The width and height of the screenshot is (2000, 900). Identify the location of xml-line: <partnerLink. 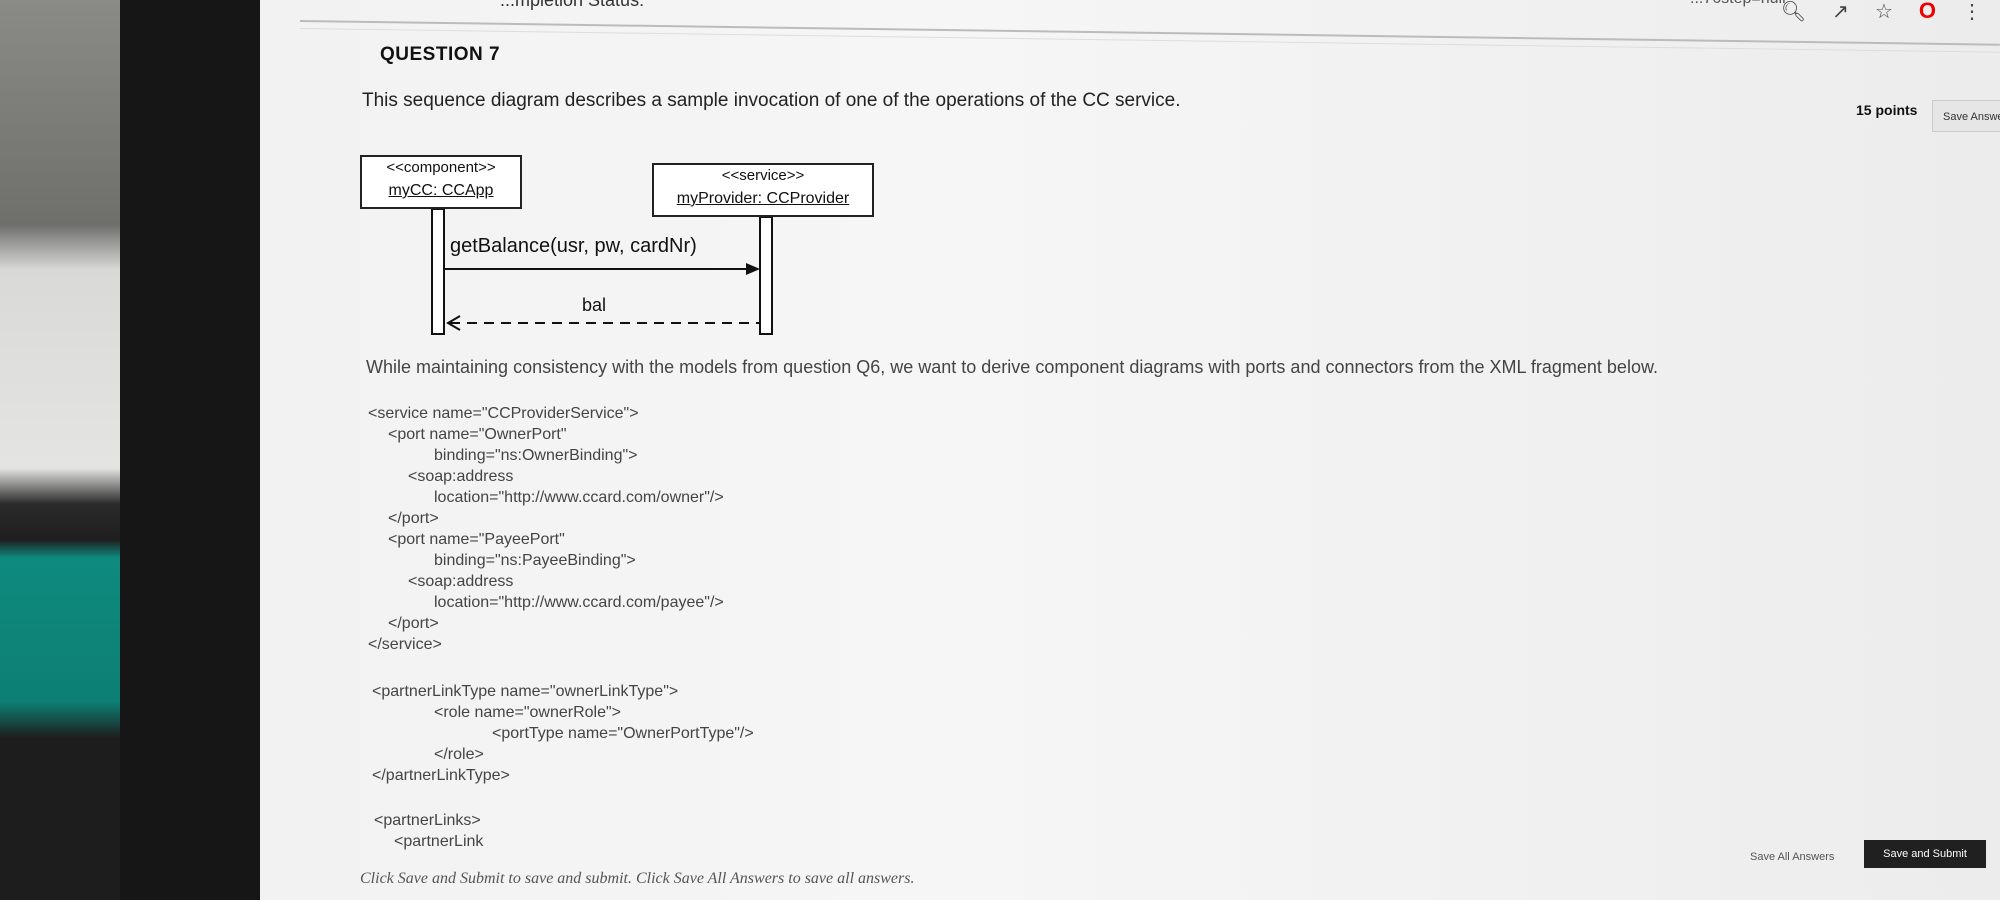
(439, 841).